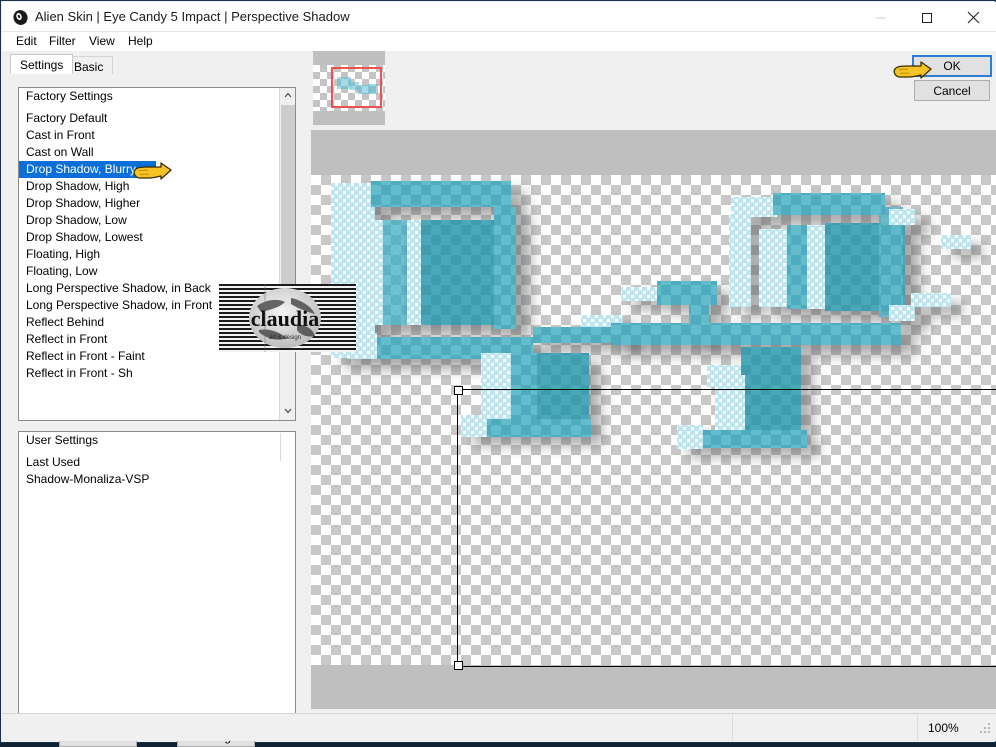 The height and width of the screenshot is (747, 996). What do you see at coordinates (349, 58) in the screenshot?
I see `navigator-top-band` at bounding box center [349, 58].